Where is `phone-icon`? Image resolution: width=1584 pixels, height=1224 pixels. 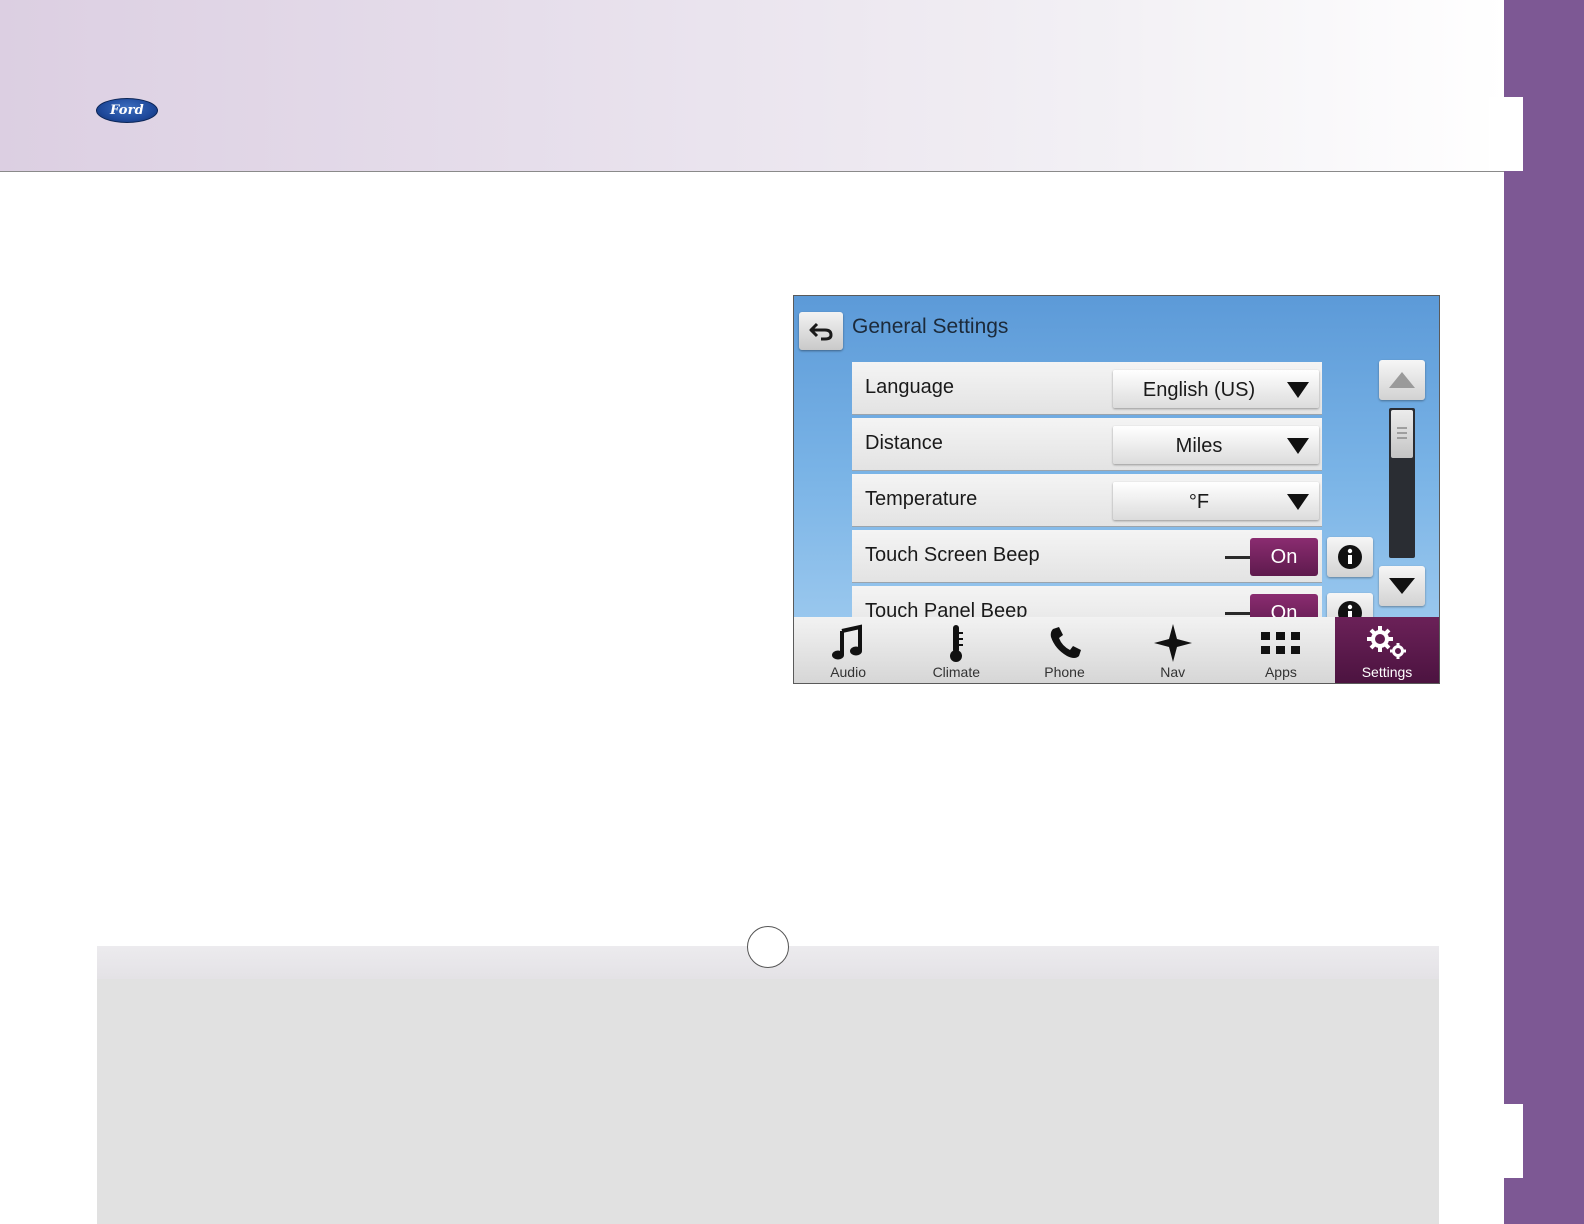 phone-icon is located at coordinates (1065, 642).